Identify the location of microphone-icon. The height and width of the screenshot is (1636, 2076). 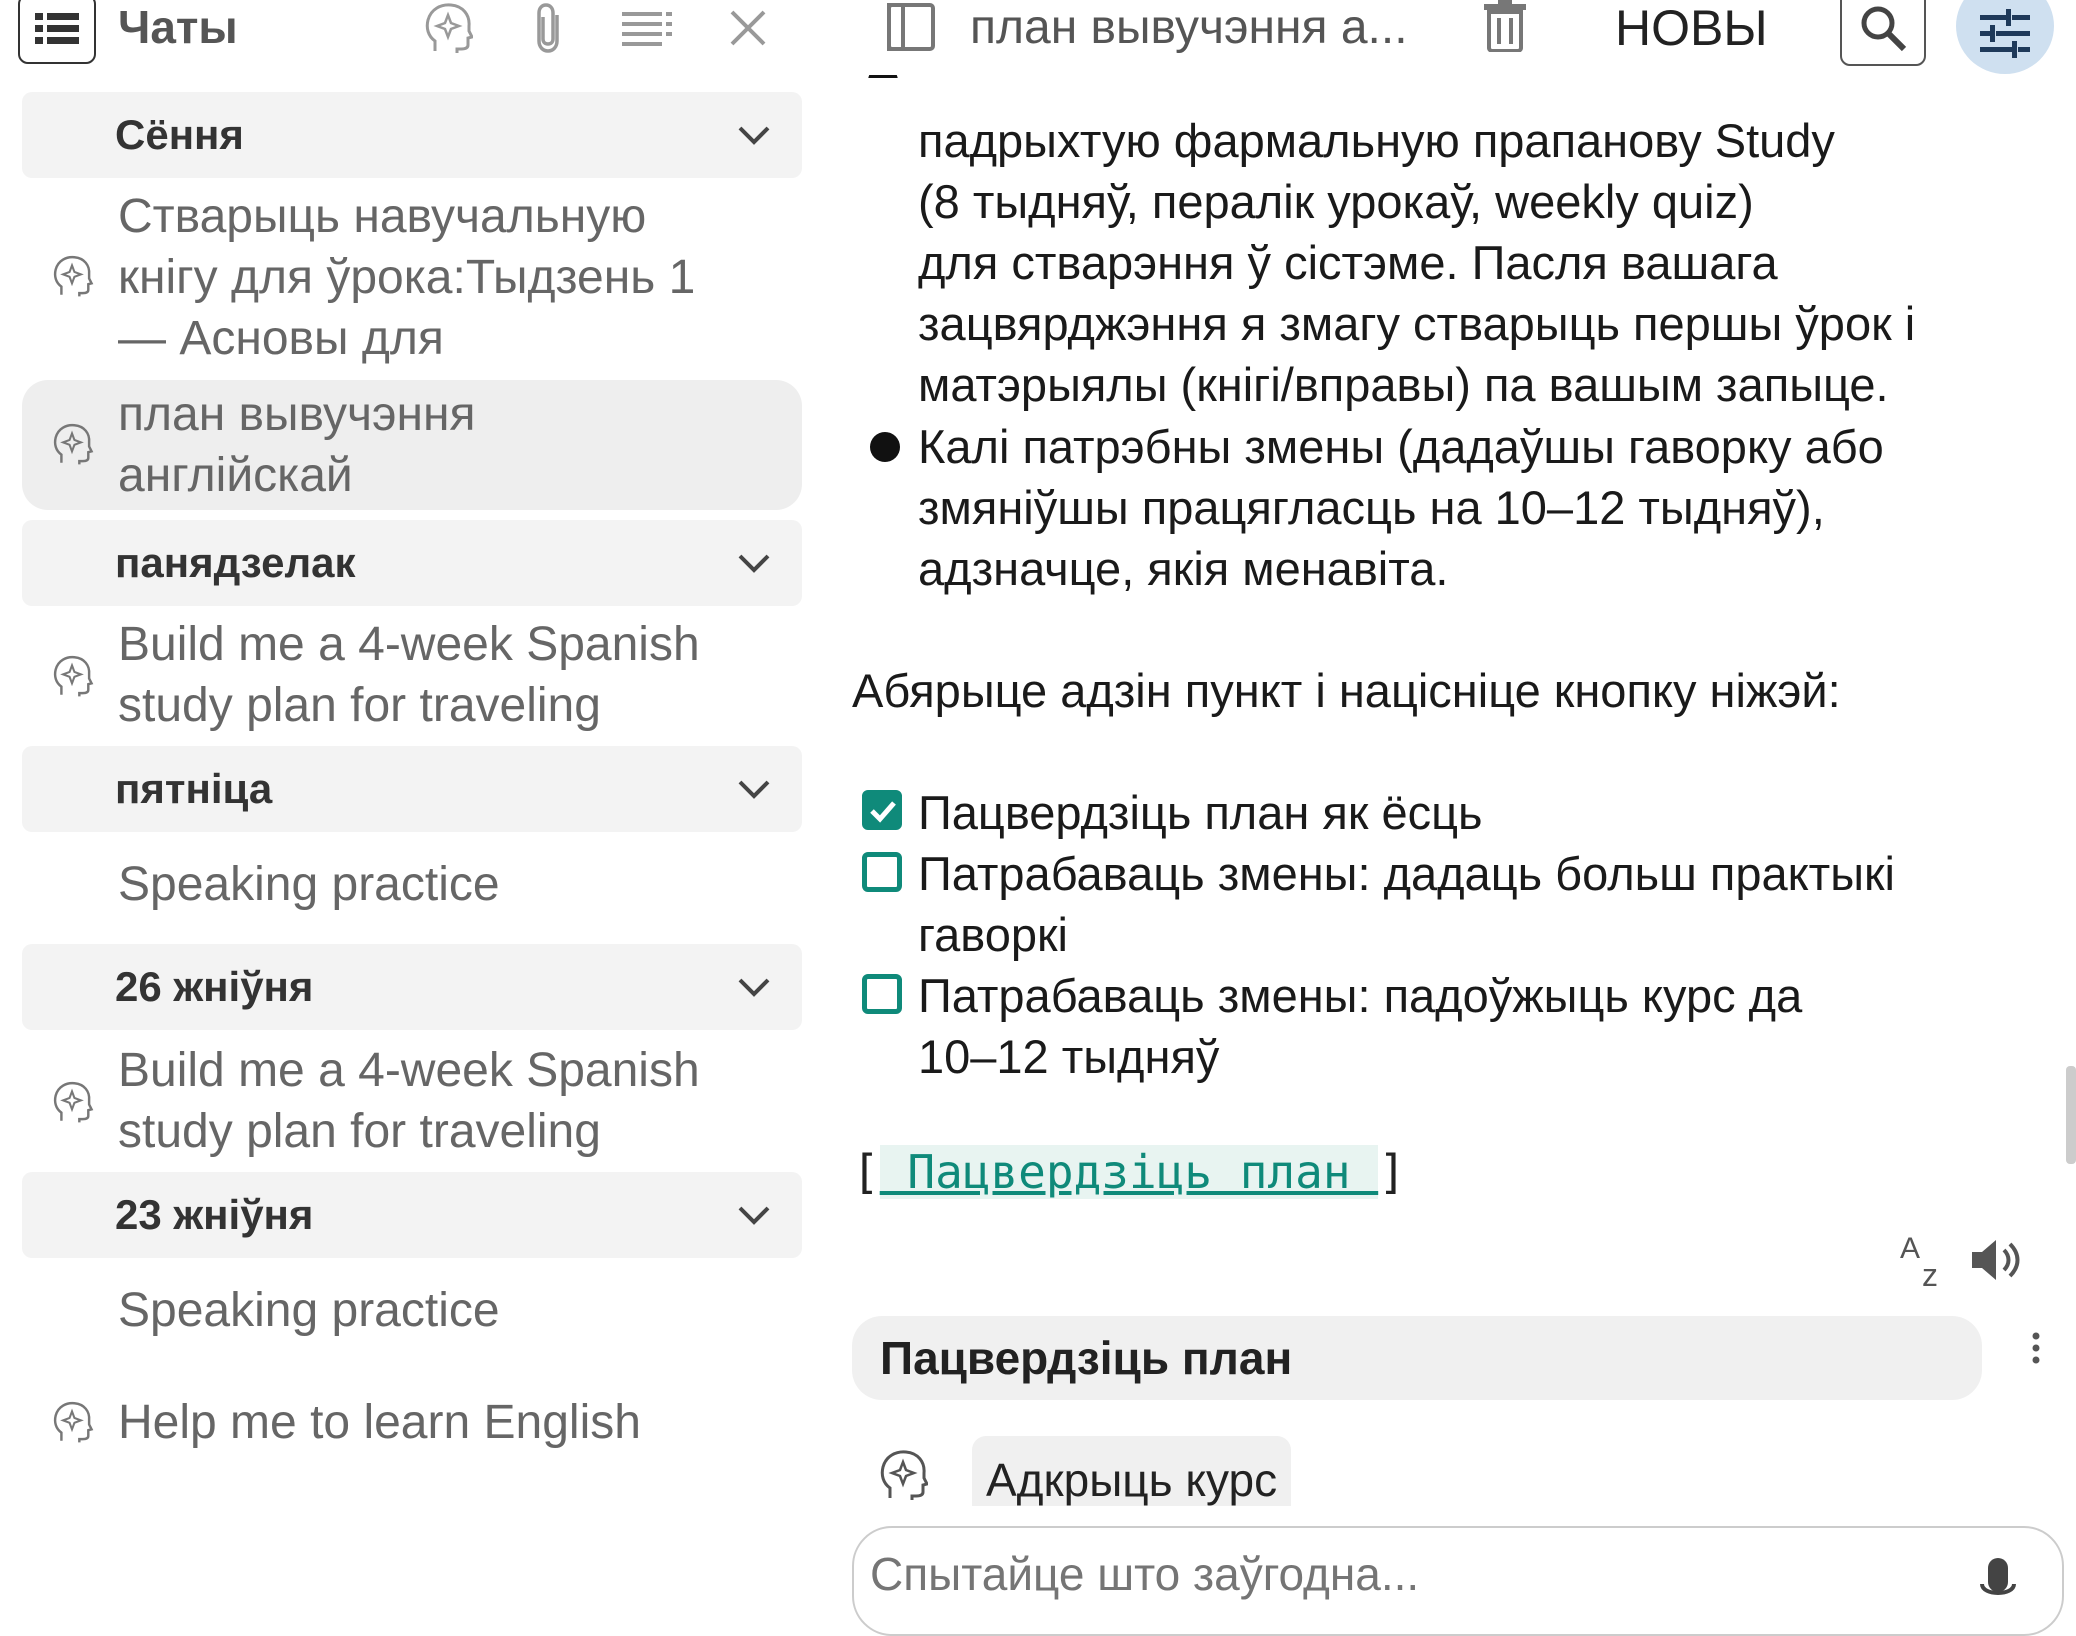
(1998, 1586).